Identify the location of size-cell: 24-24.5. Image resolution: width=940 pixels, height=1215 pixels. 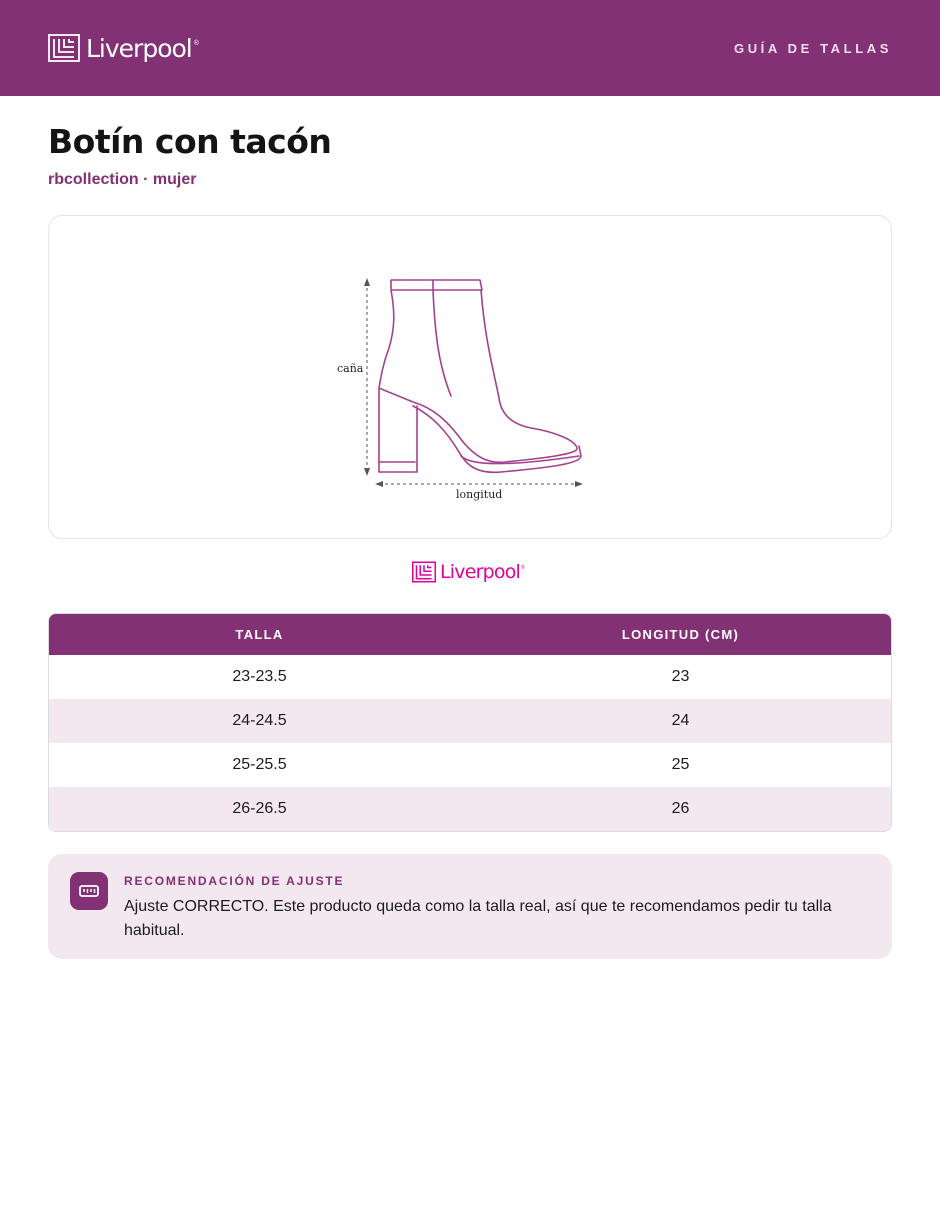
(259, 720).